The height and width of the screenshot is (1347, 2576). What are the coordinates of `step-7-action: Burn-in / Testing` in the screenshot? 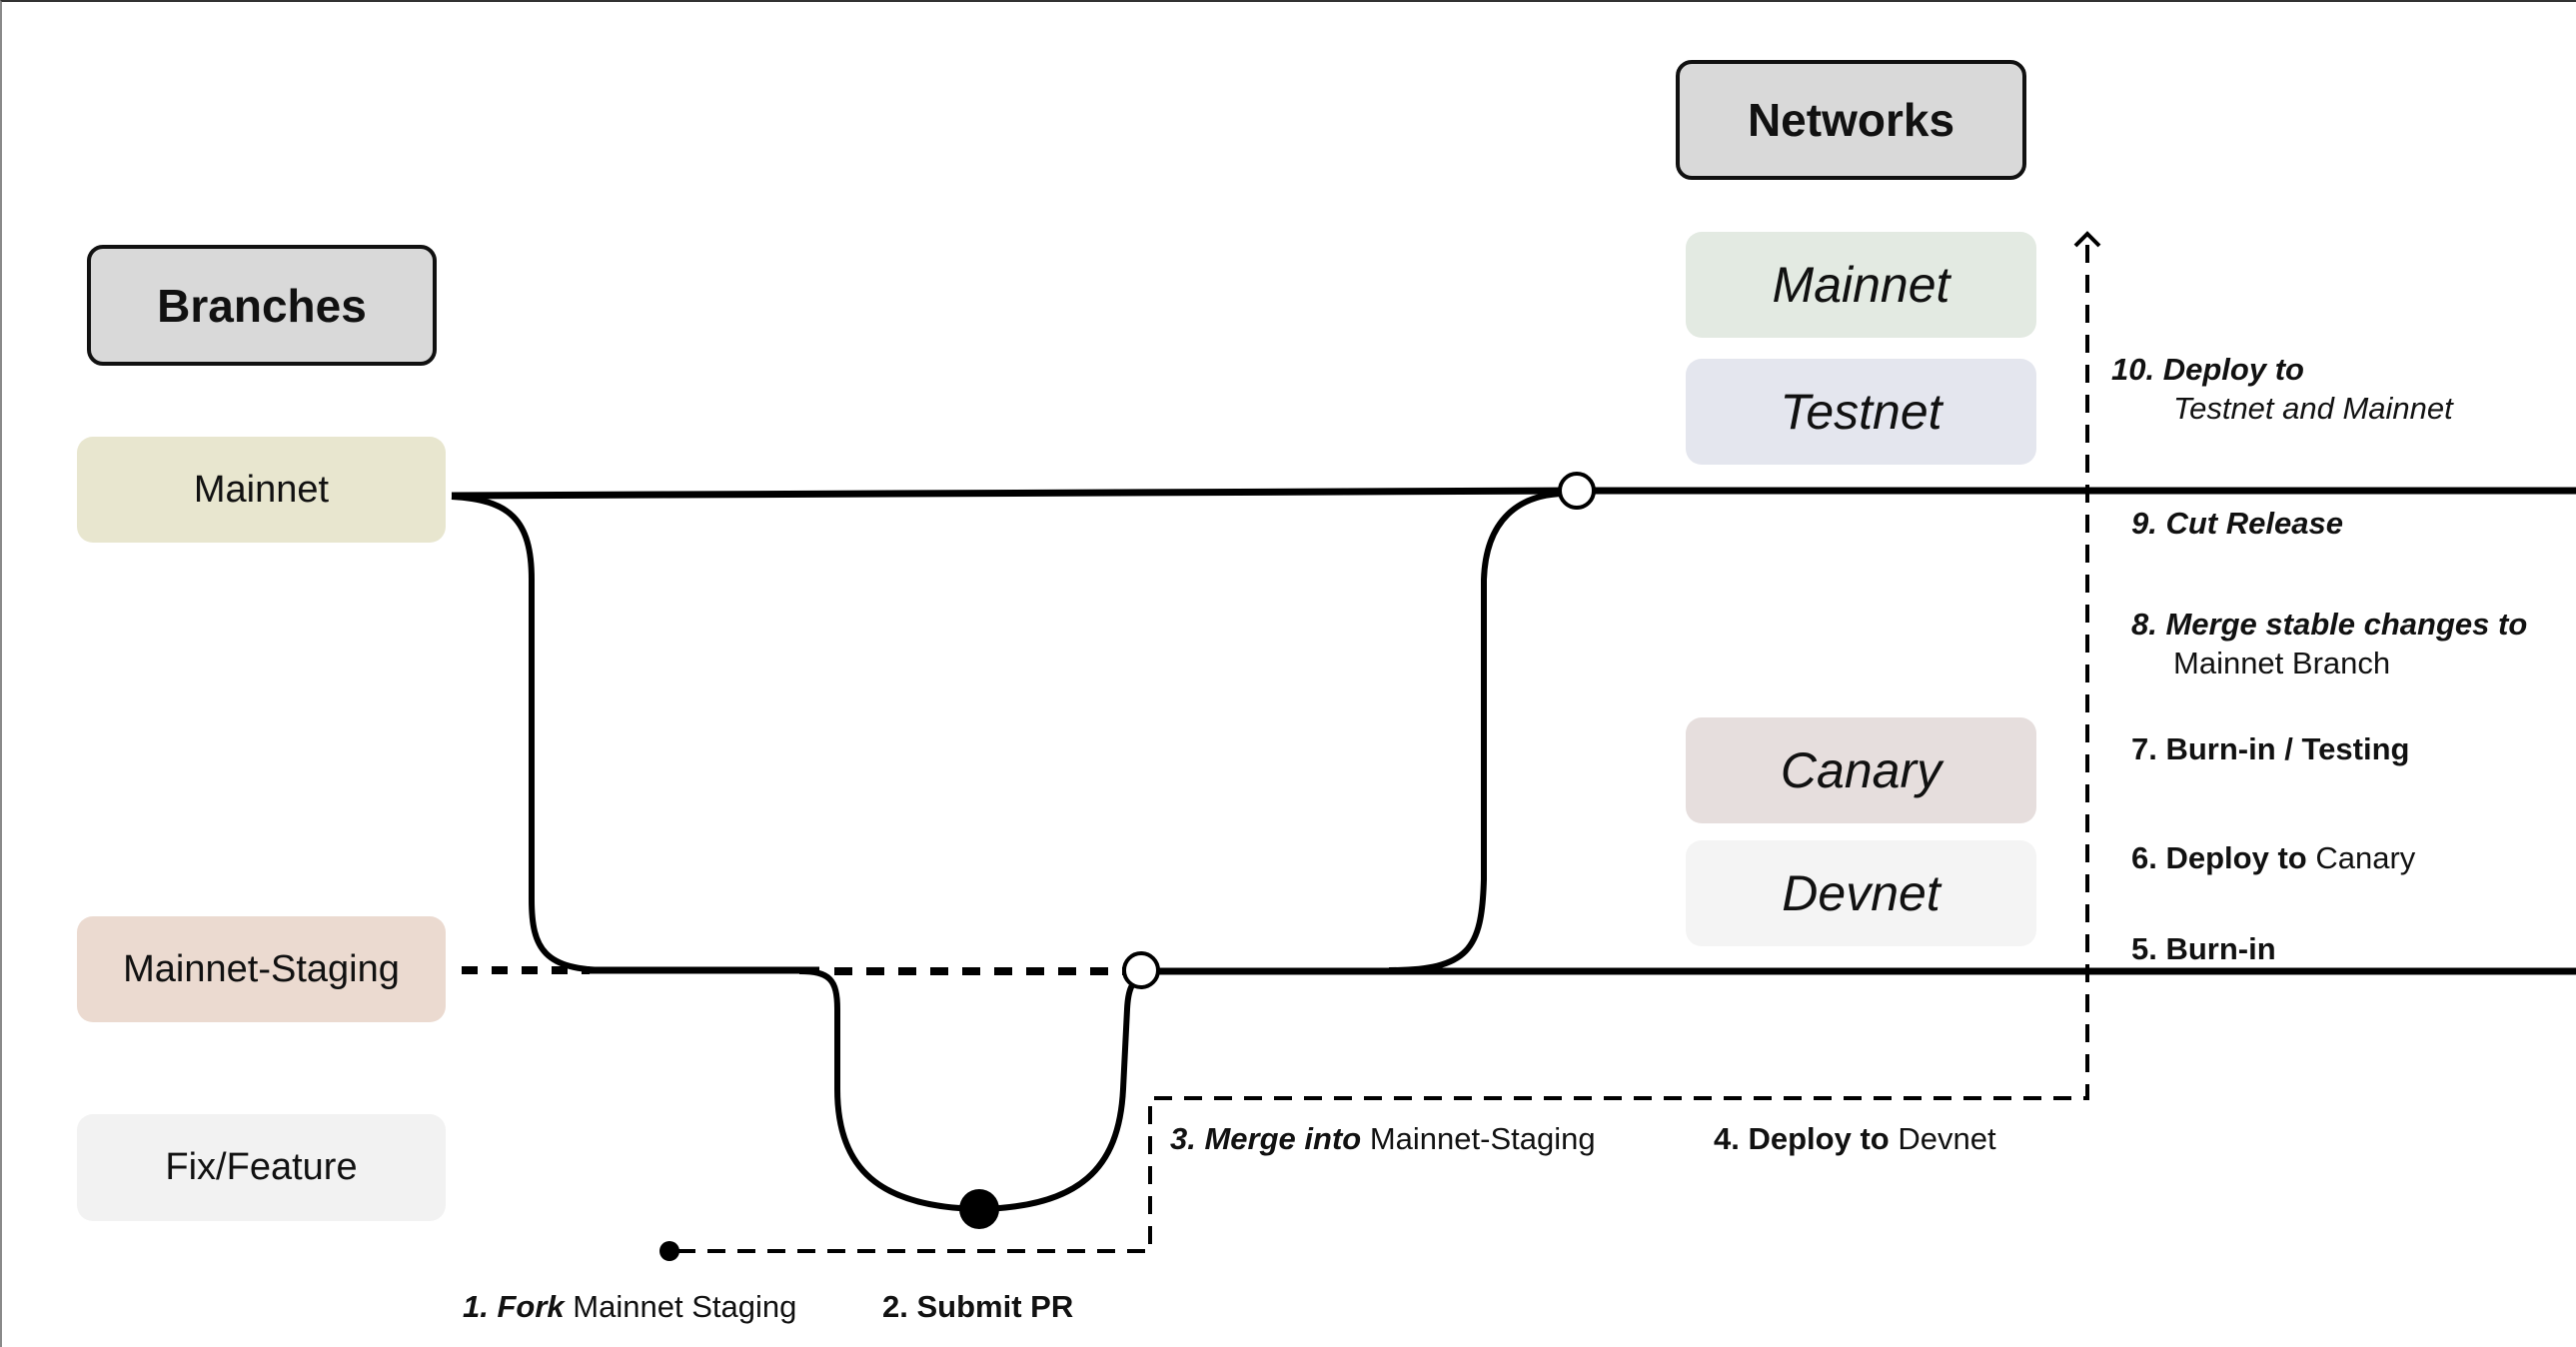 It's located at (2287, 748).